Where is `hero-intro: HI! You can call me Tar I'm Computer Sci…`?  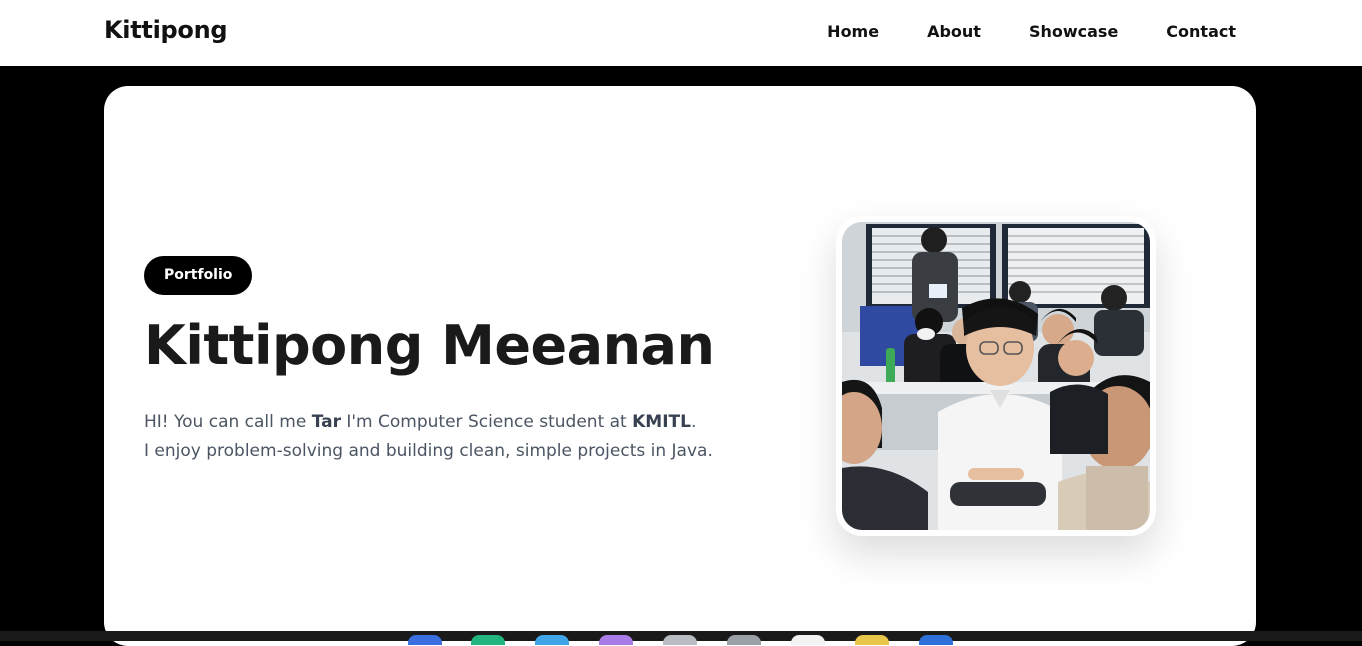
hero-intro: HI! You can call me Tar I'm Computer Sci… is located at coordinates (428, 437).